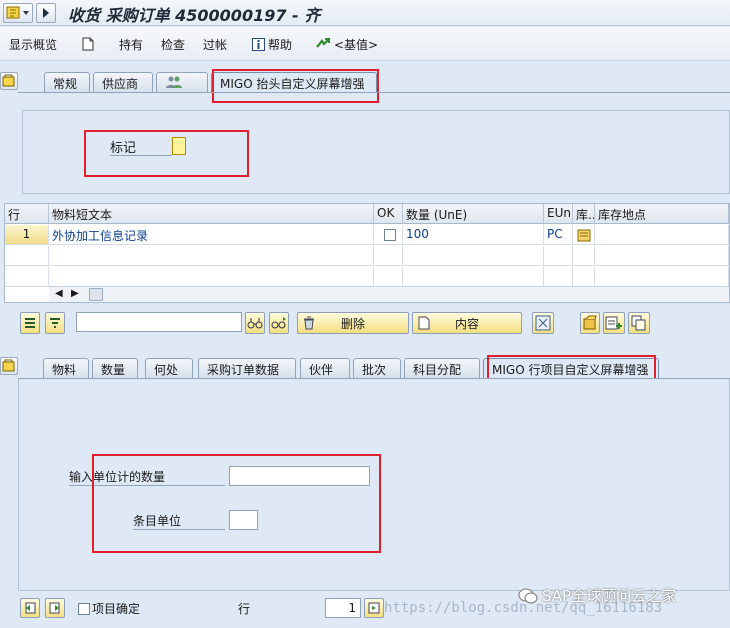 The width and height of the screenshot is (730, 628). I want to click on arrow-left-icon, so click(30, 608).